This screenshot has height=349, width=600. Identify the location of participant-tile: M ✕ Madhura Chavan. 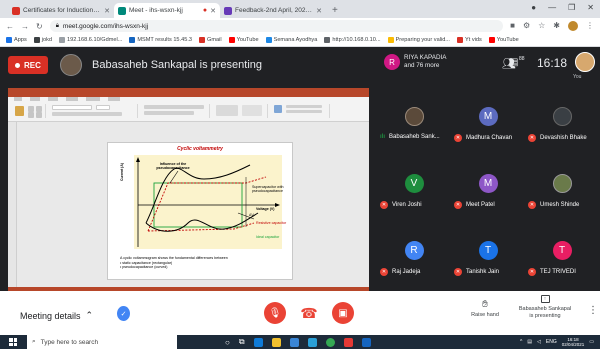
(488, 121).